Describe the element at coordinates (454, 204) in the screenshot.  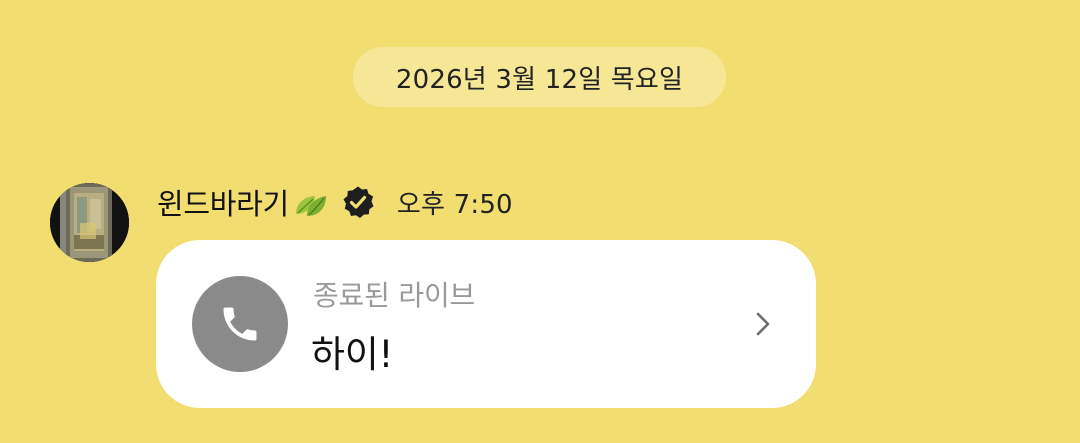
I see `message-time: 오후 7:50` at that location.